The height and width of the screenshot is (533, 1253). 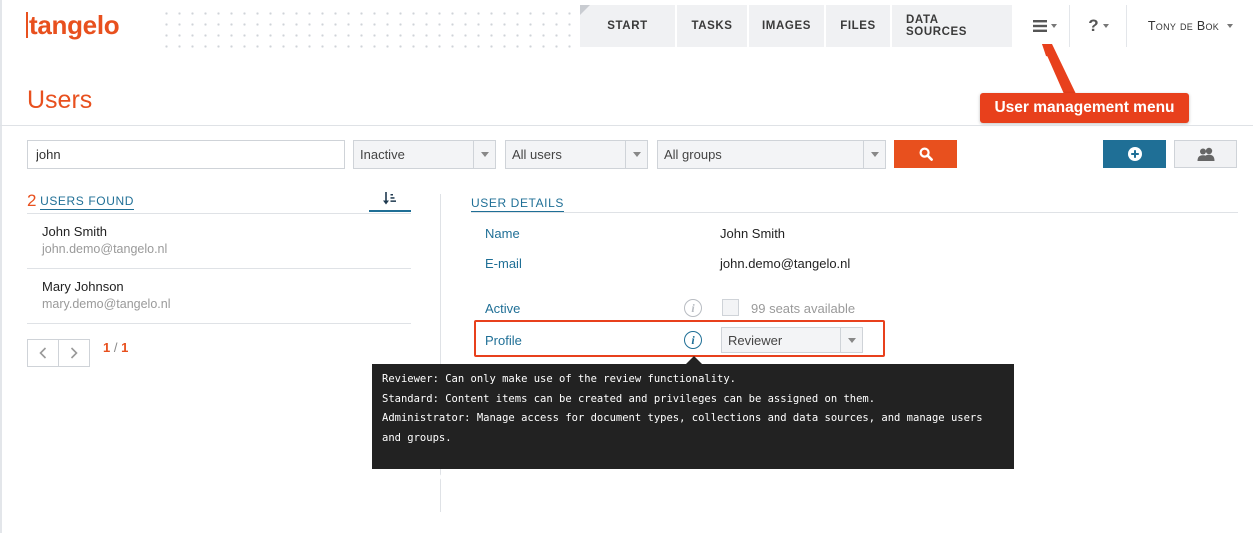 I want to click on groups-button, so click(x=1205, y=154).